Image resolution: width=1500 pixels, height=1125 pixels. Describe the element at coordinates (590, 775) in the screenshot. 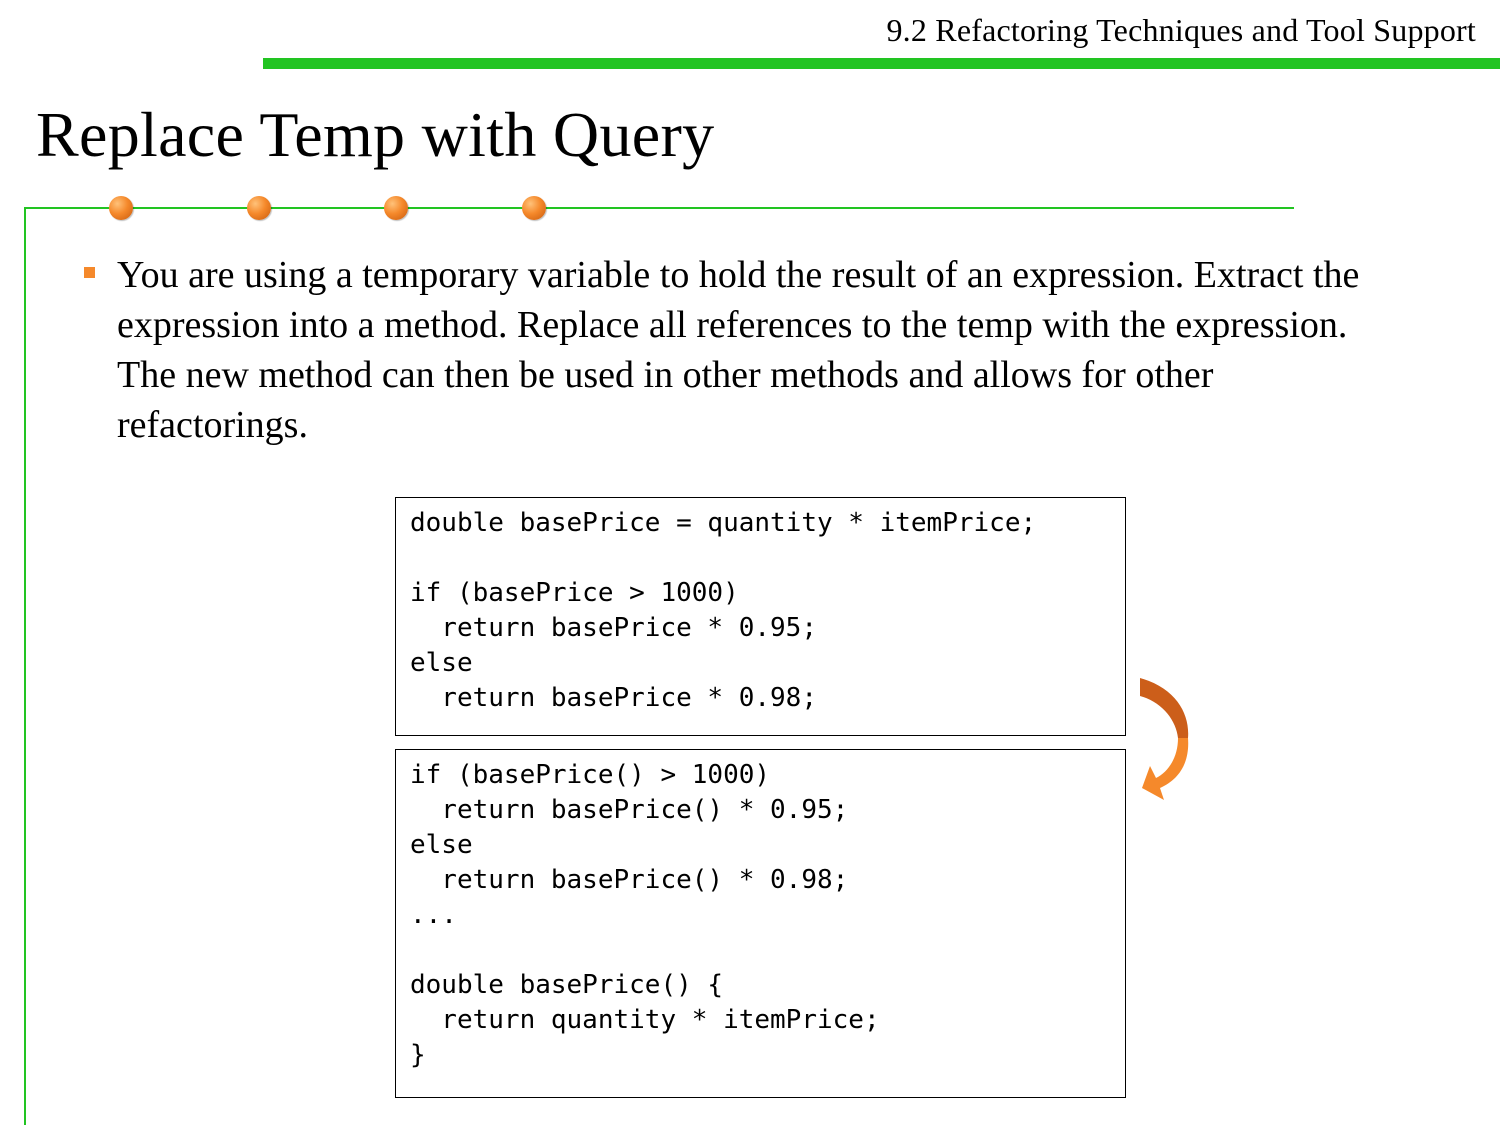

I see `code-line: if (basePrice() > 1000)` at that location.